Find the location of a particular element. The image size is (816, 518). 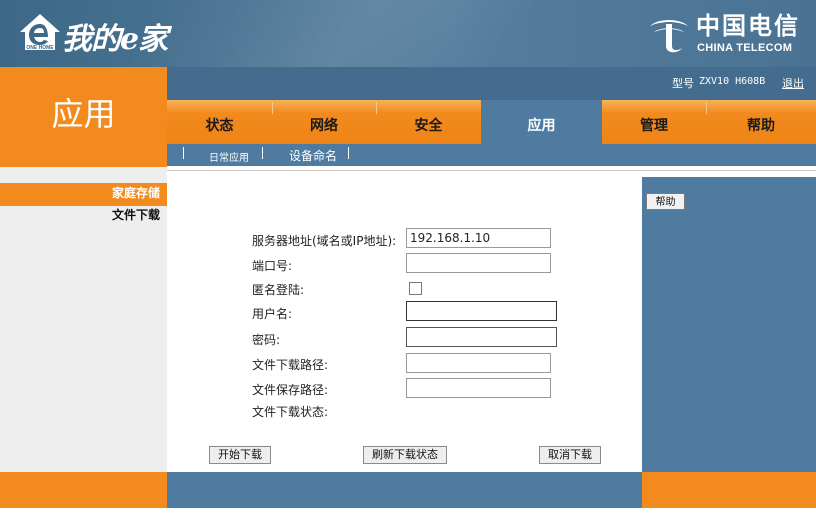

port-label: 端口号: is located at coordinates (272, 266).